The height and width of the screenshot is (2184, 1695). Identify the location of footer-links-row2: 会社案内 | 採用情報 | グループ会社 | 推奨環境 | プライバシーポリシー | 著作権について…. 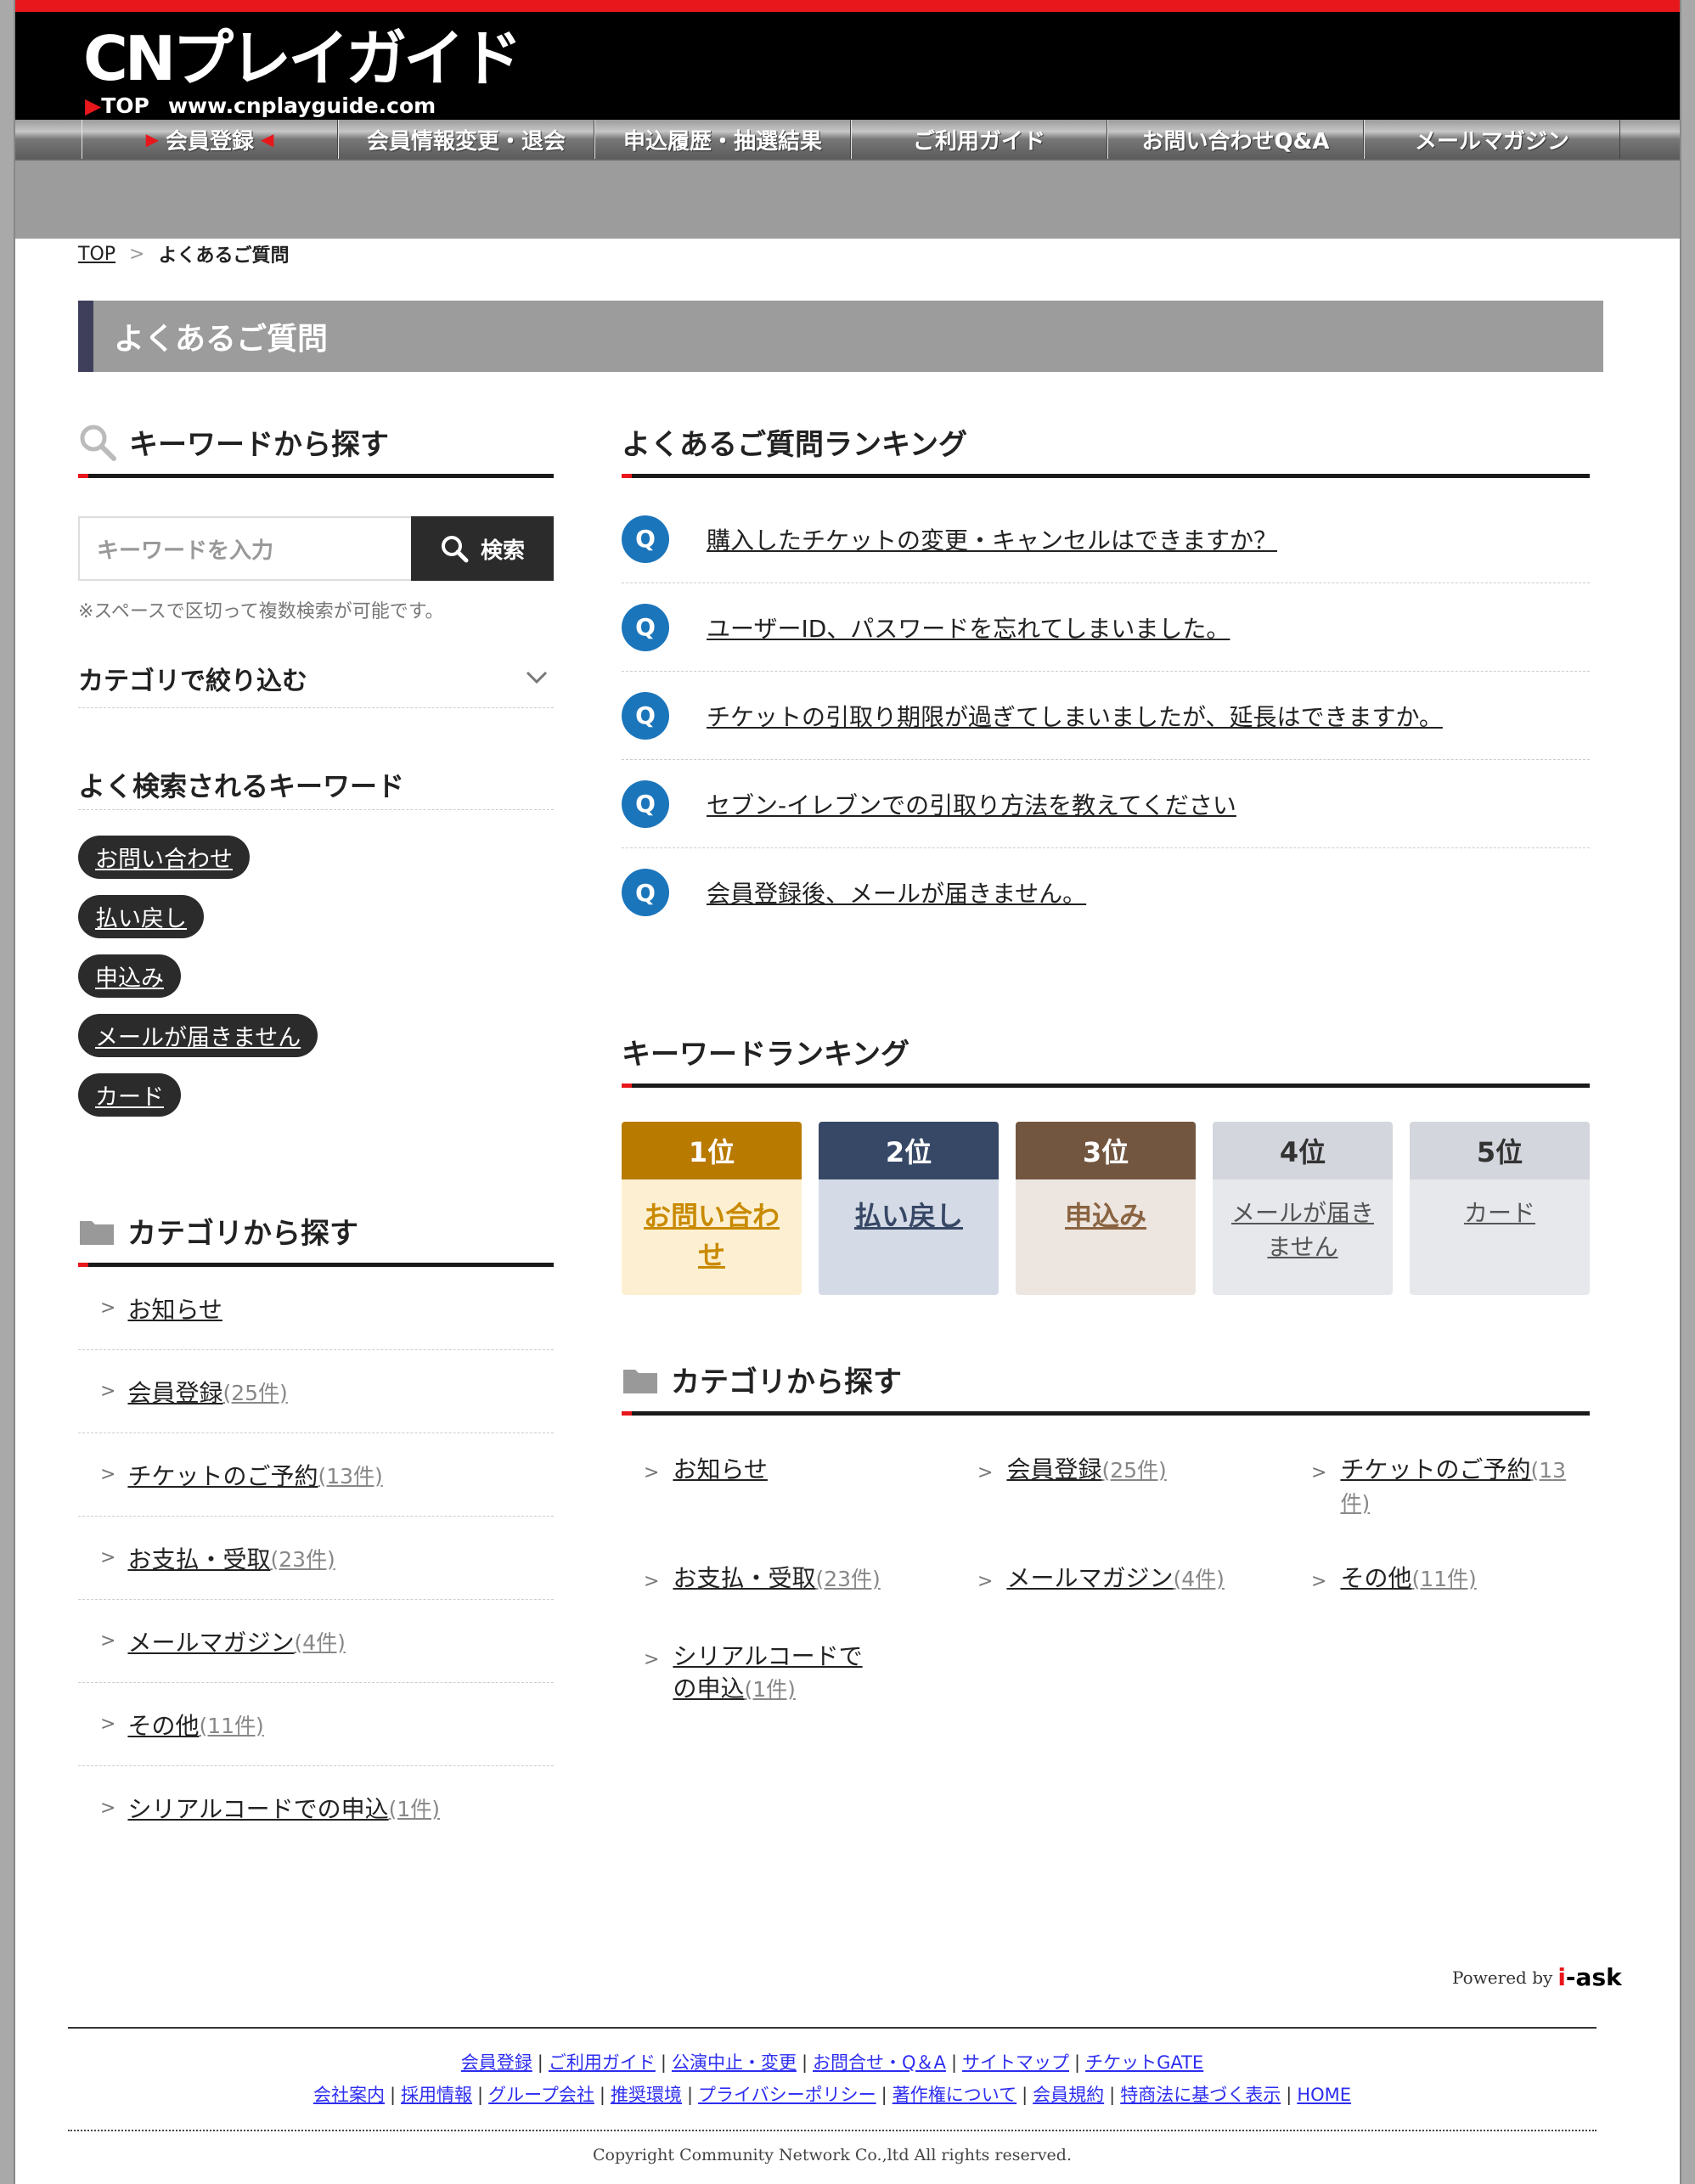
(833, 2095).